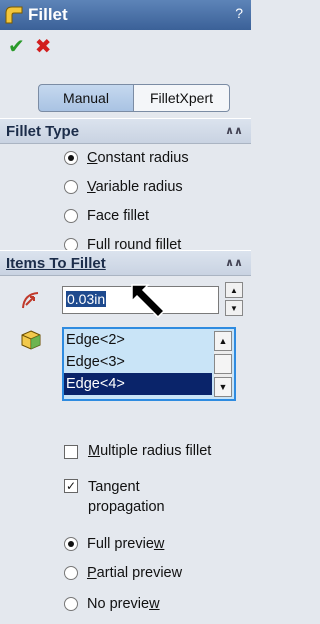 This screenshot has width=320, height=624. I want to click on property-manager-title-bar: Fillet ?, so click(125, 15).